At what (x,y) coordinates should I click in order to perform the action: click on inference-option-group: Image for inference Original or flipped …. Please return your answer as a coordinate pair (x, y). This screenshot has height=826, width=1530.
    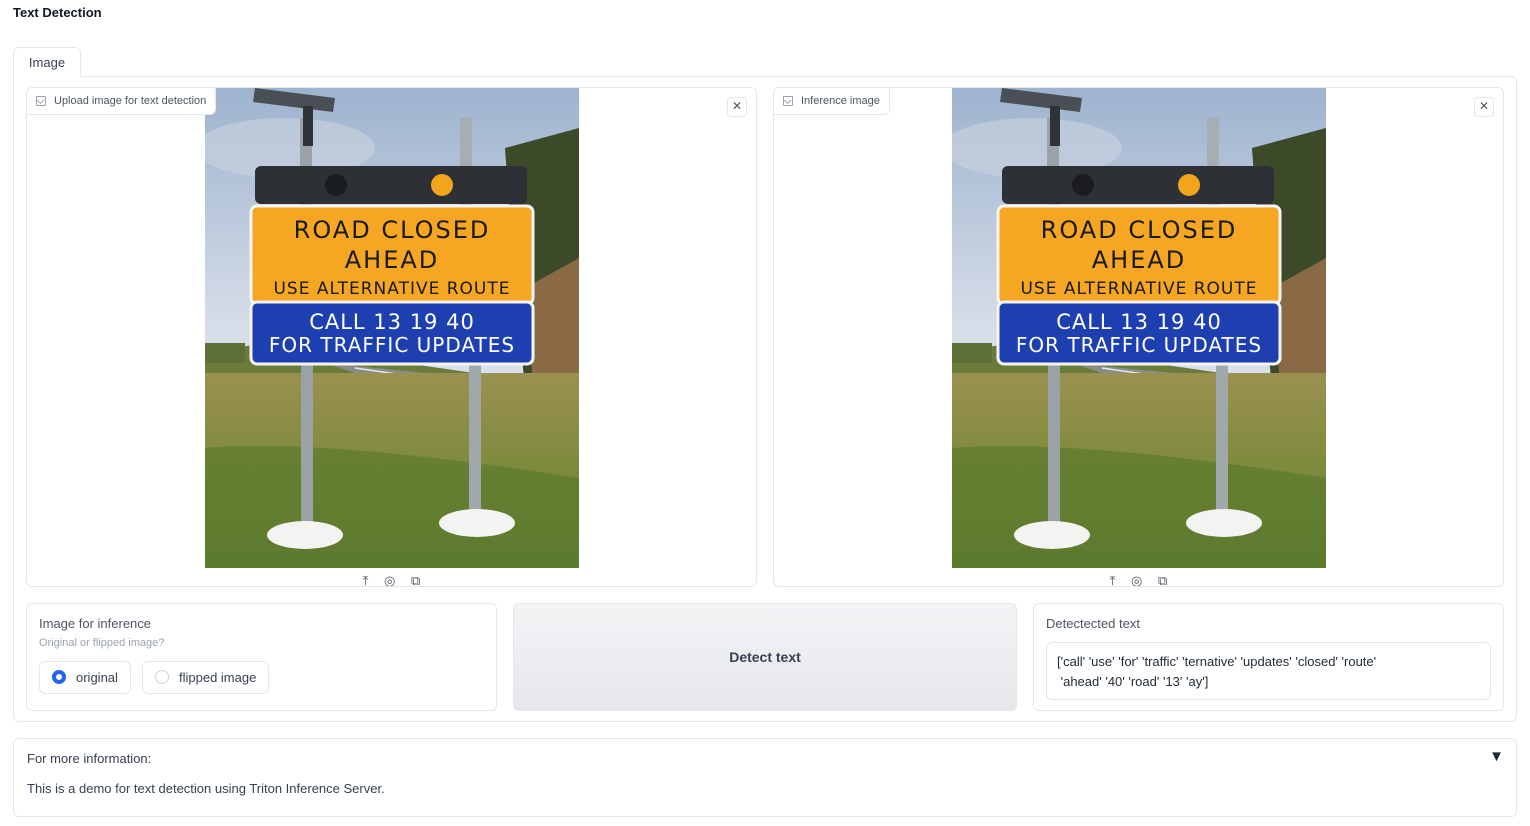
    Looking at the image, I should click on (261, 657).